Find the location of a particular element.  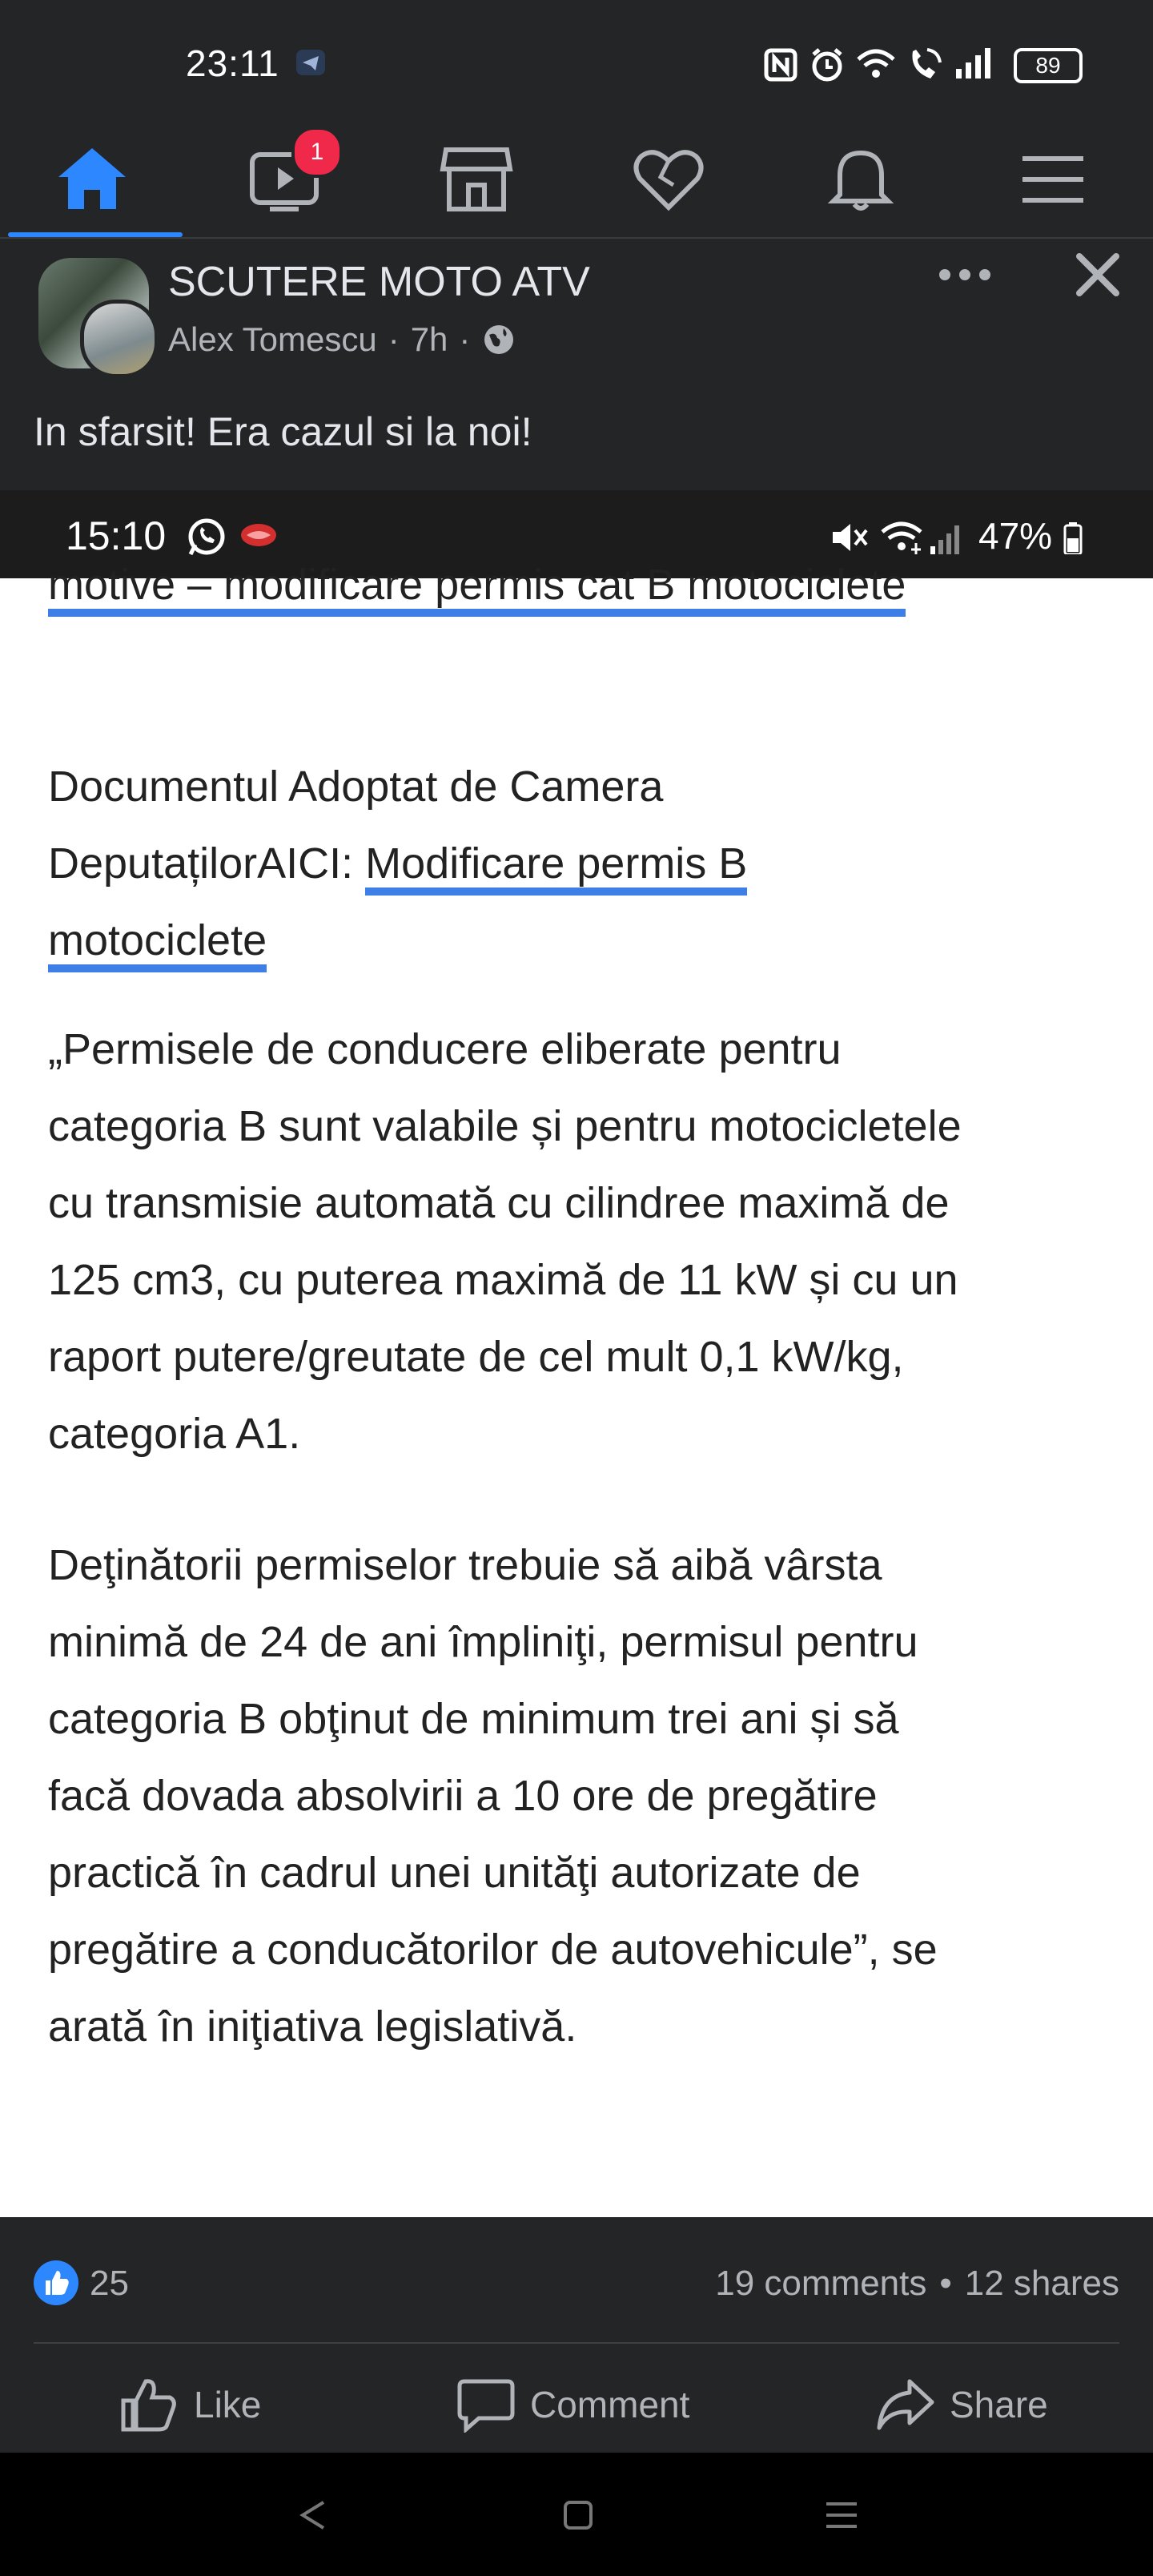

wifi-call-icon is located at coordinates (927, 63).